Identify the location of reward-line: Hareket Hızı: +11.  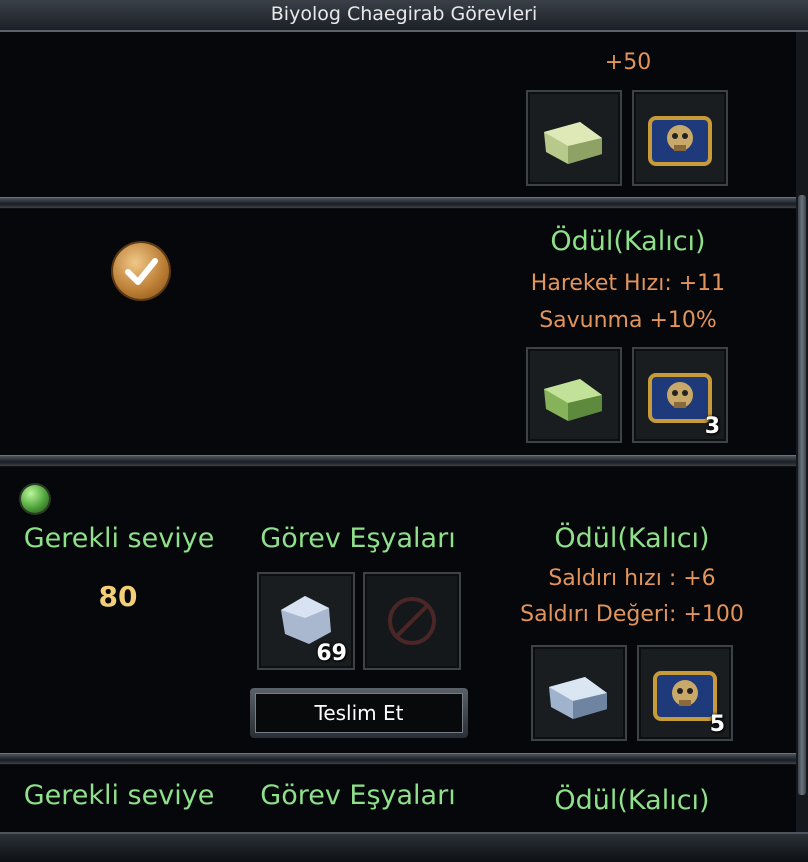
(628, 283).